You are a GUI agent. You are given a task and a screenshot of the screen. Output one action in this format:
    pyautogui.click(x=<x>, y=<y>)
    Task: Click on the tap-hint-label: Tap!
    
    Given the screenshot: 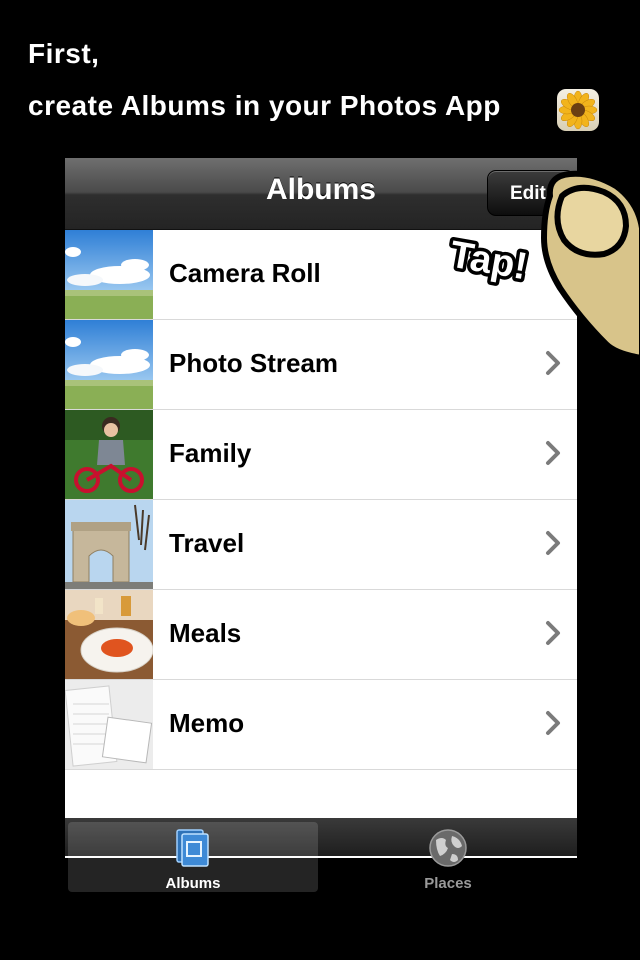 What is the action you would take?
    pyautogui.click(x=490, y=262)
    